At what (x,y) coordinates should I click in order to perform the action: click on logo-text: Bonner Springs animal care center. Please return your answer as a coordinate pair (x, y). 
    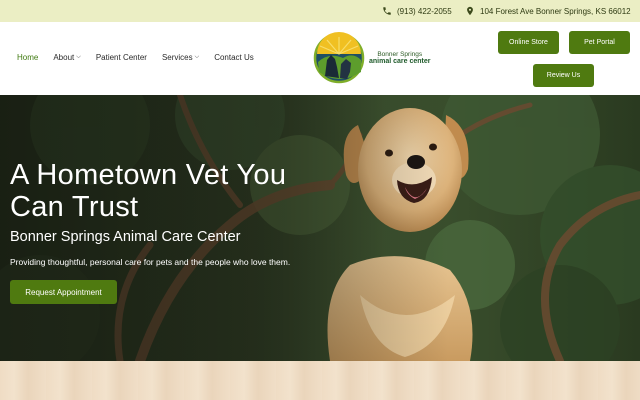
    Looking at the image, I should click on (399, 58).